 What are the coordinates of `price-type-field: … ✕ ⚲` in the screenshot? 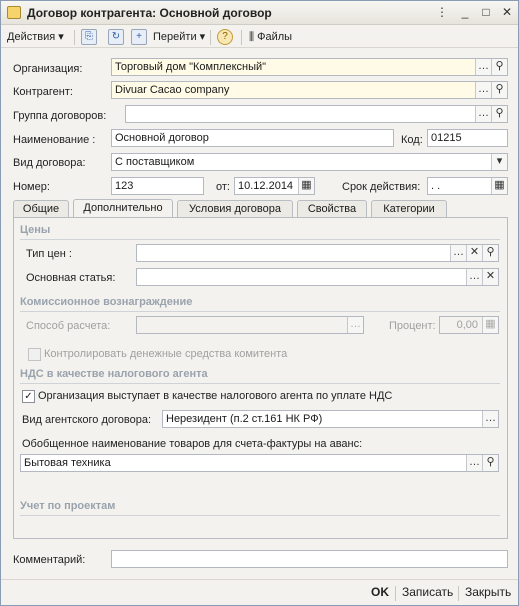 It's located at (317, 253).